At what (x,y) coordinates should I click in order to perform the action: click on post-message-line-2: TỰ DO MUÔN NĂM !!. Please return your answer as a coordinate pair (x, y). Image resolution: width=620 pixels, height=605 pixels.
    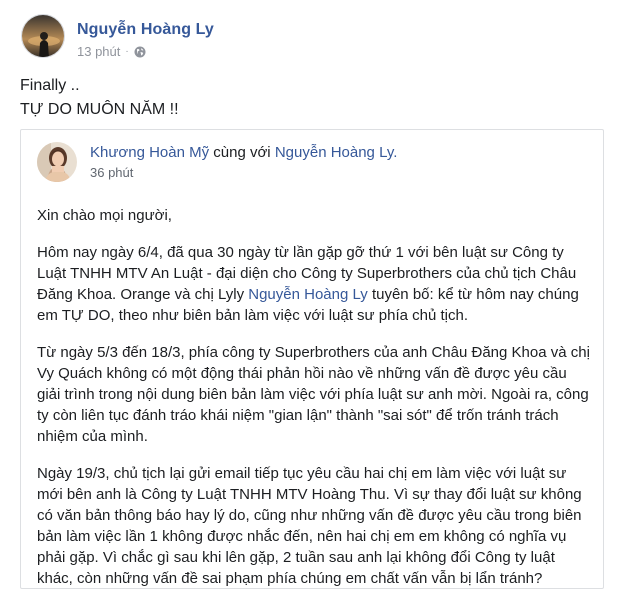
    Looking at the image, I should click on (99, 109).